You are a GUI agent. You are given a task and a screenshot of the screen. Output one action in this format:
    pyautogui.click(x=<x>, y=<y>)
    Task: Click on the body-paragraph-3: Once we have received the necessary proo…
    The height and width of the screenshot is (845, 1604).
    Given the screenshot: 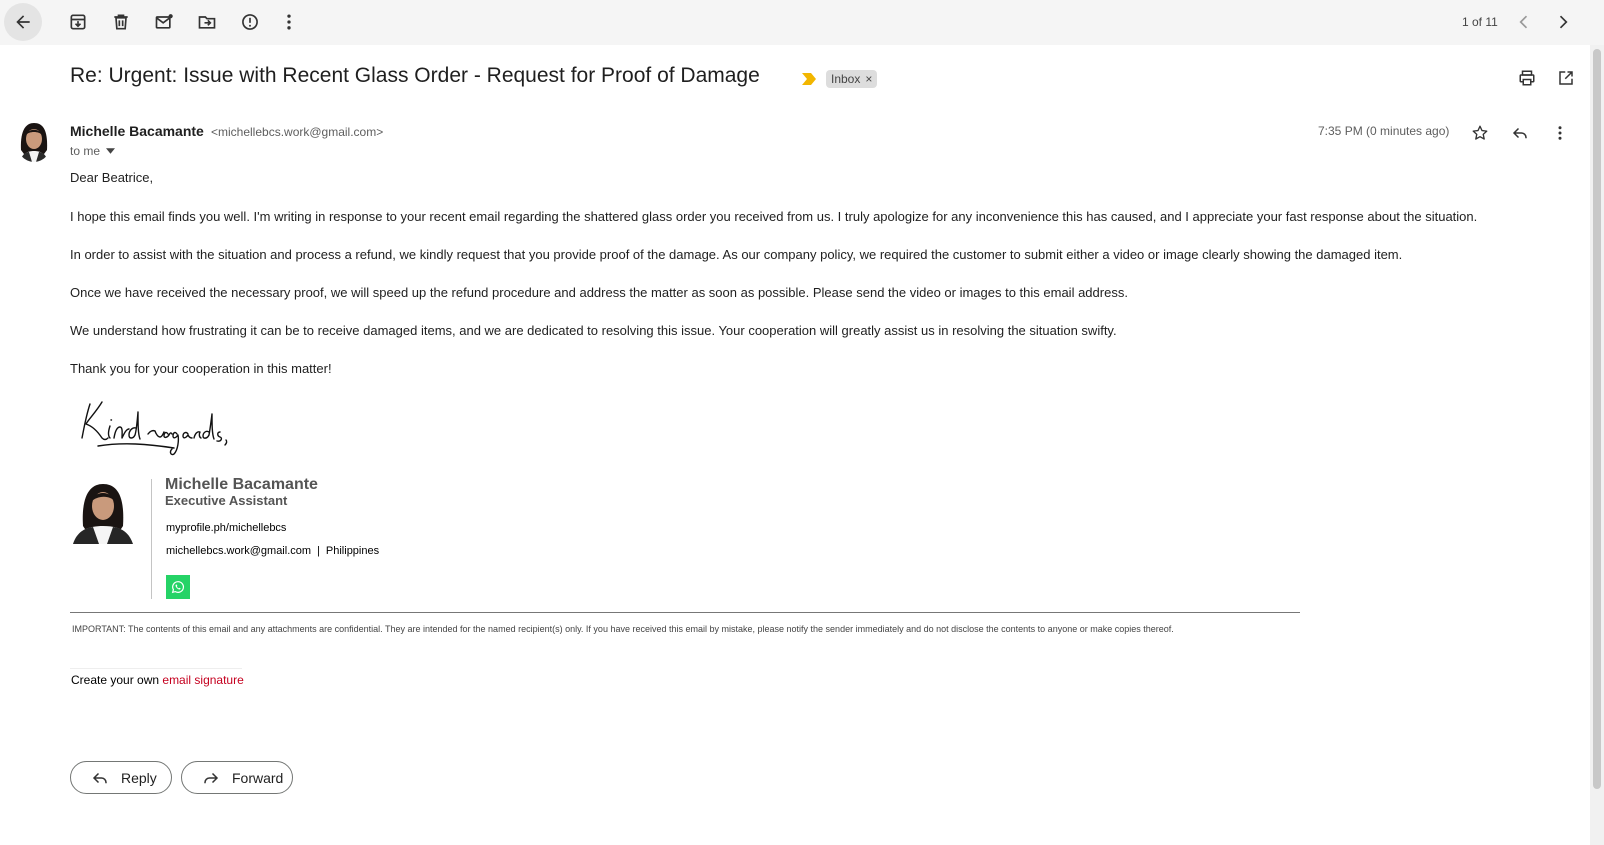 What is the action you would take?
    pyautogui.click(x=599, y=292)
    